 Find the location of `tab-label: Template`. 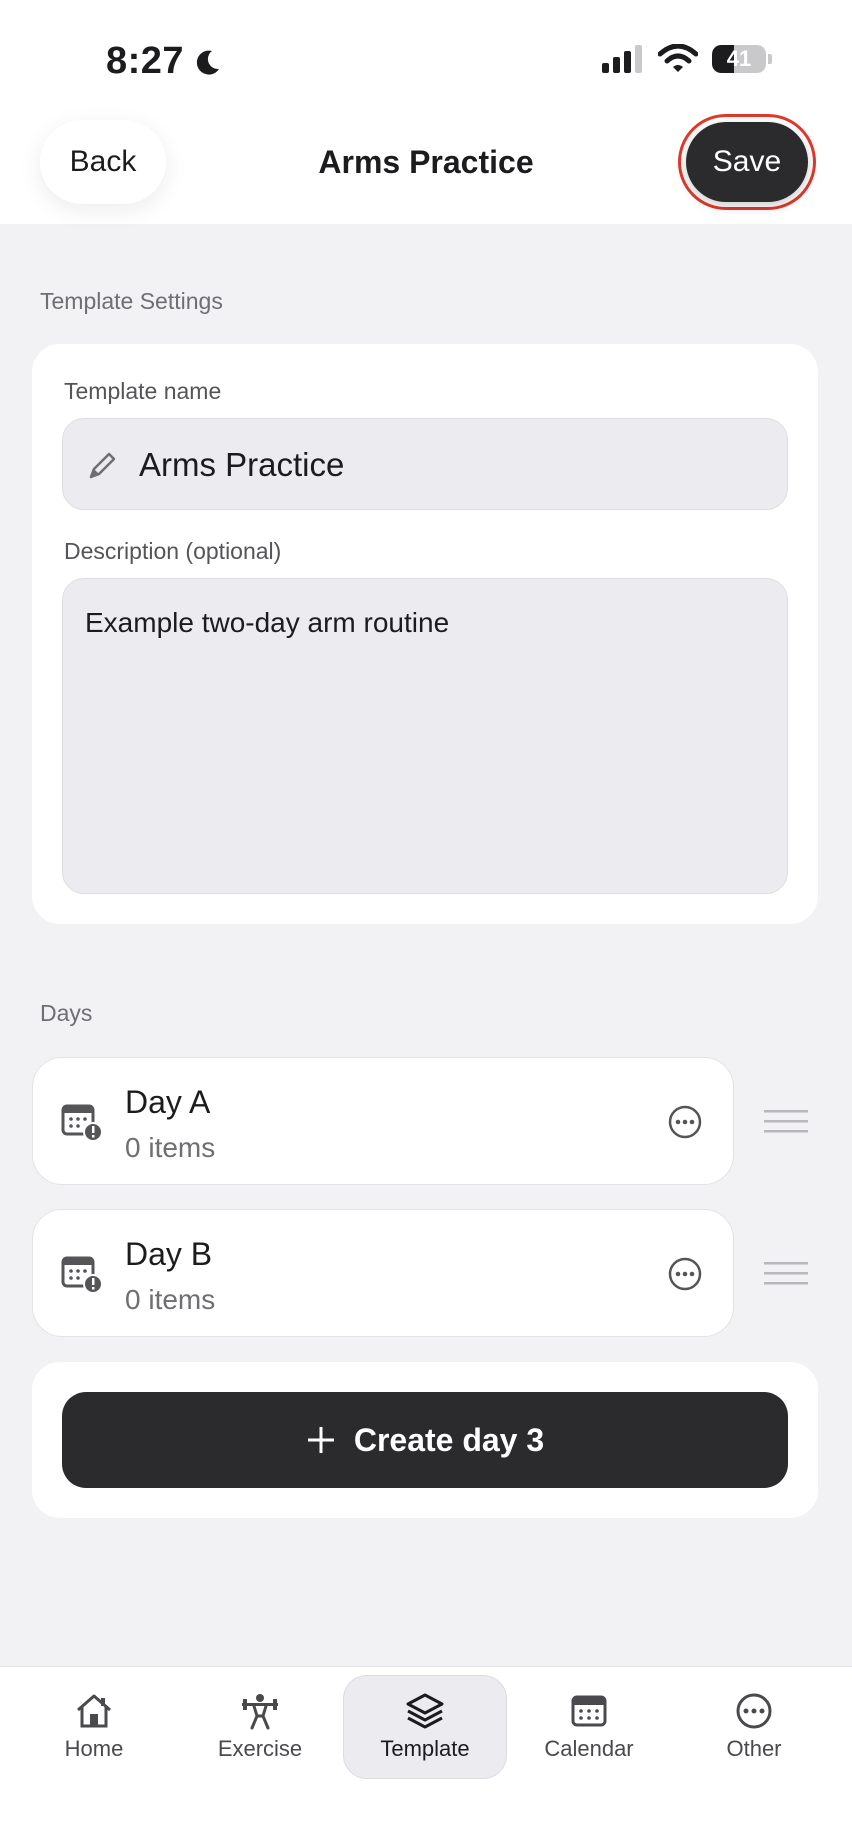

tab-label: Template is located at coordinates (425, 1748).